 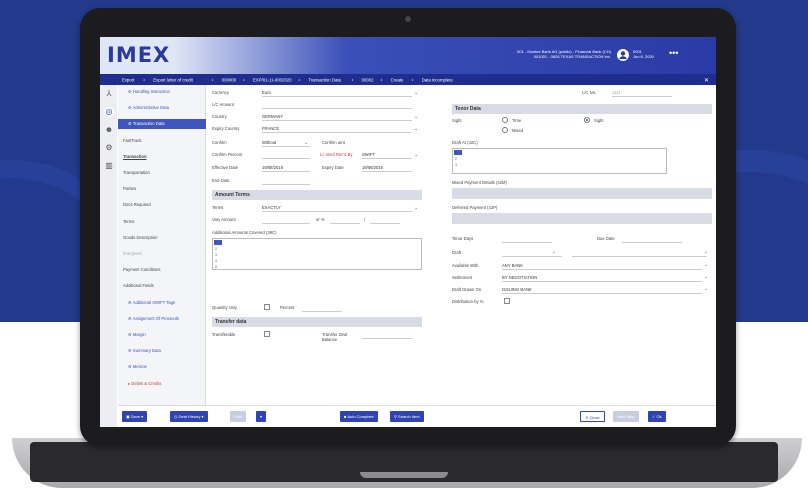 What do you see at coordinates (272, 80) in the screenshot?
I see `breadcrumb-item: EXP/01-11-0002020` at bounding box center [272, 80].